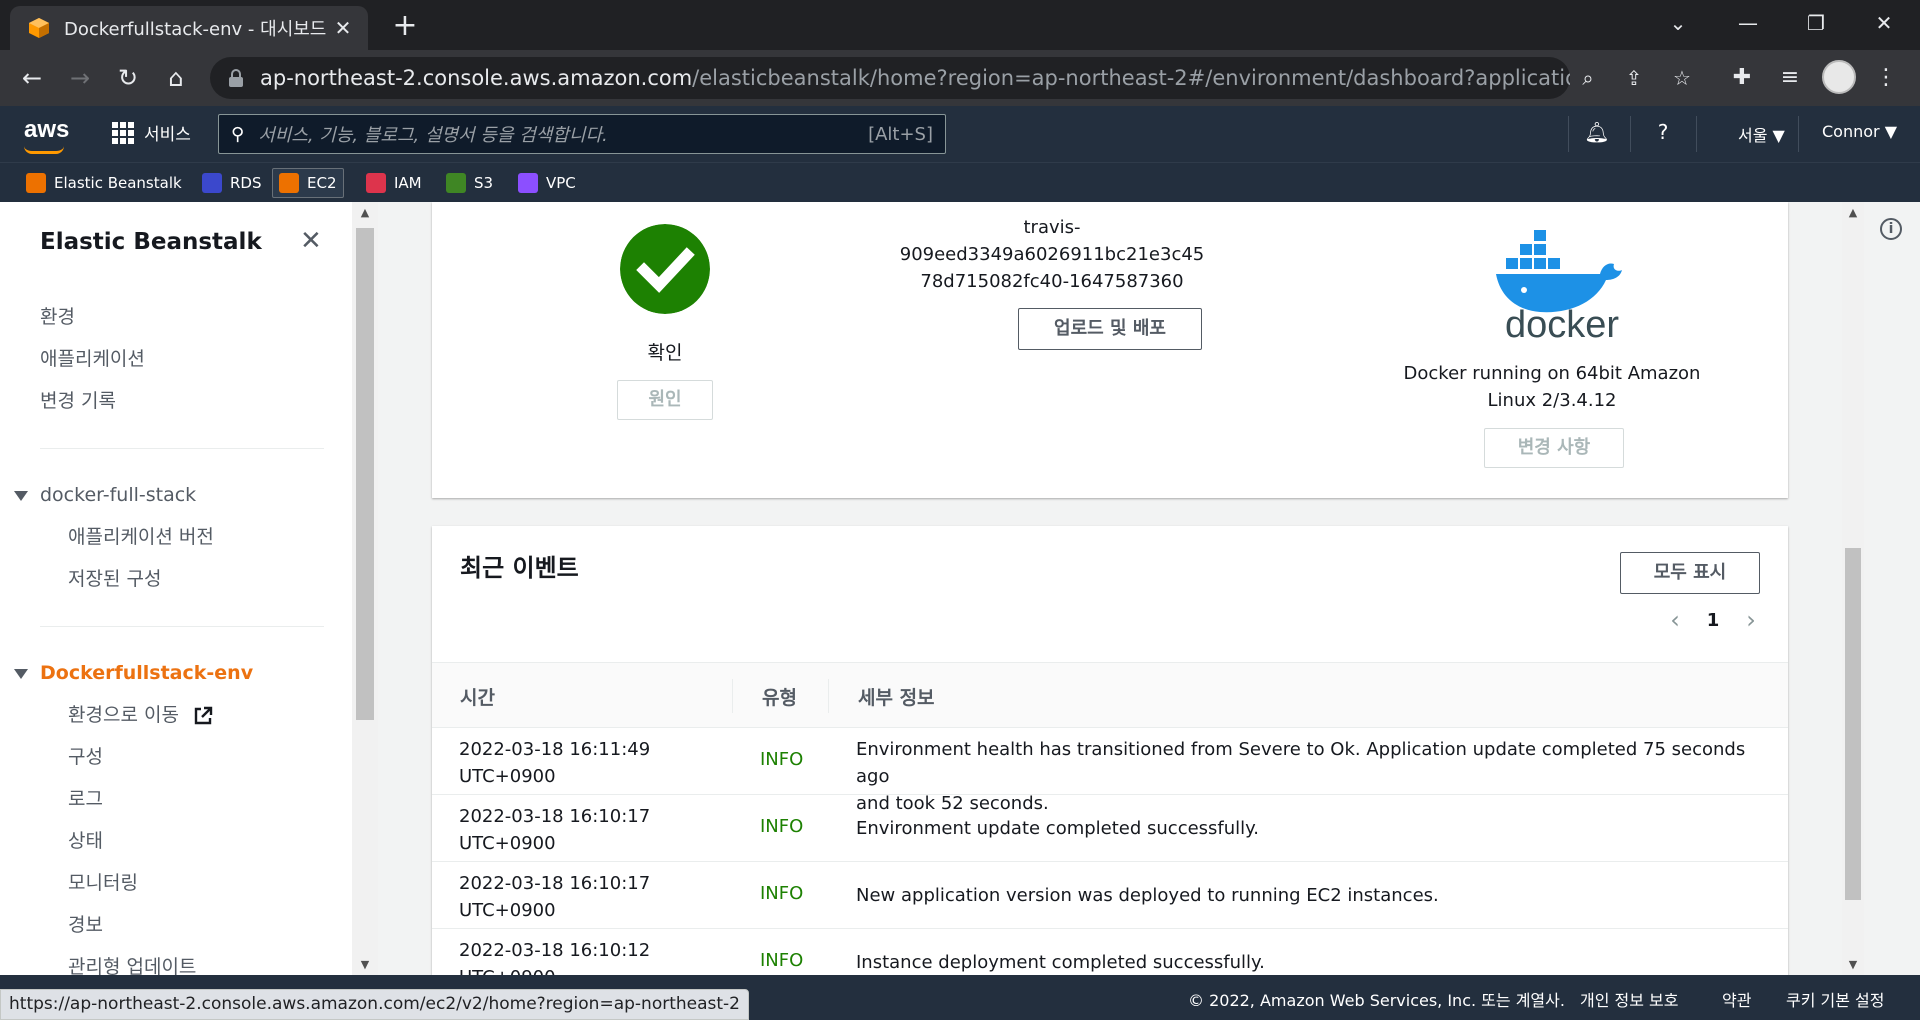 This screenshot has width=1920, height=1020. What do you see at coordinates (141, 535) in the screenshot?
I see `sidebar-item-app-versions: 애플리케이션 버전` at bounding box center [141, 535].